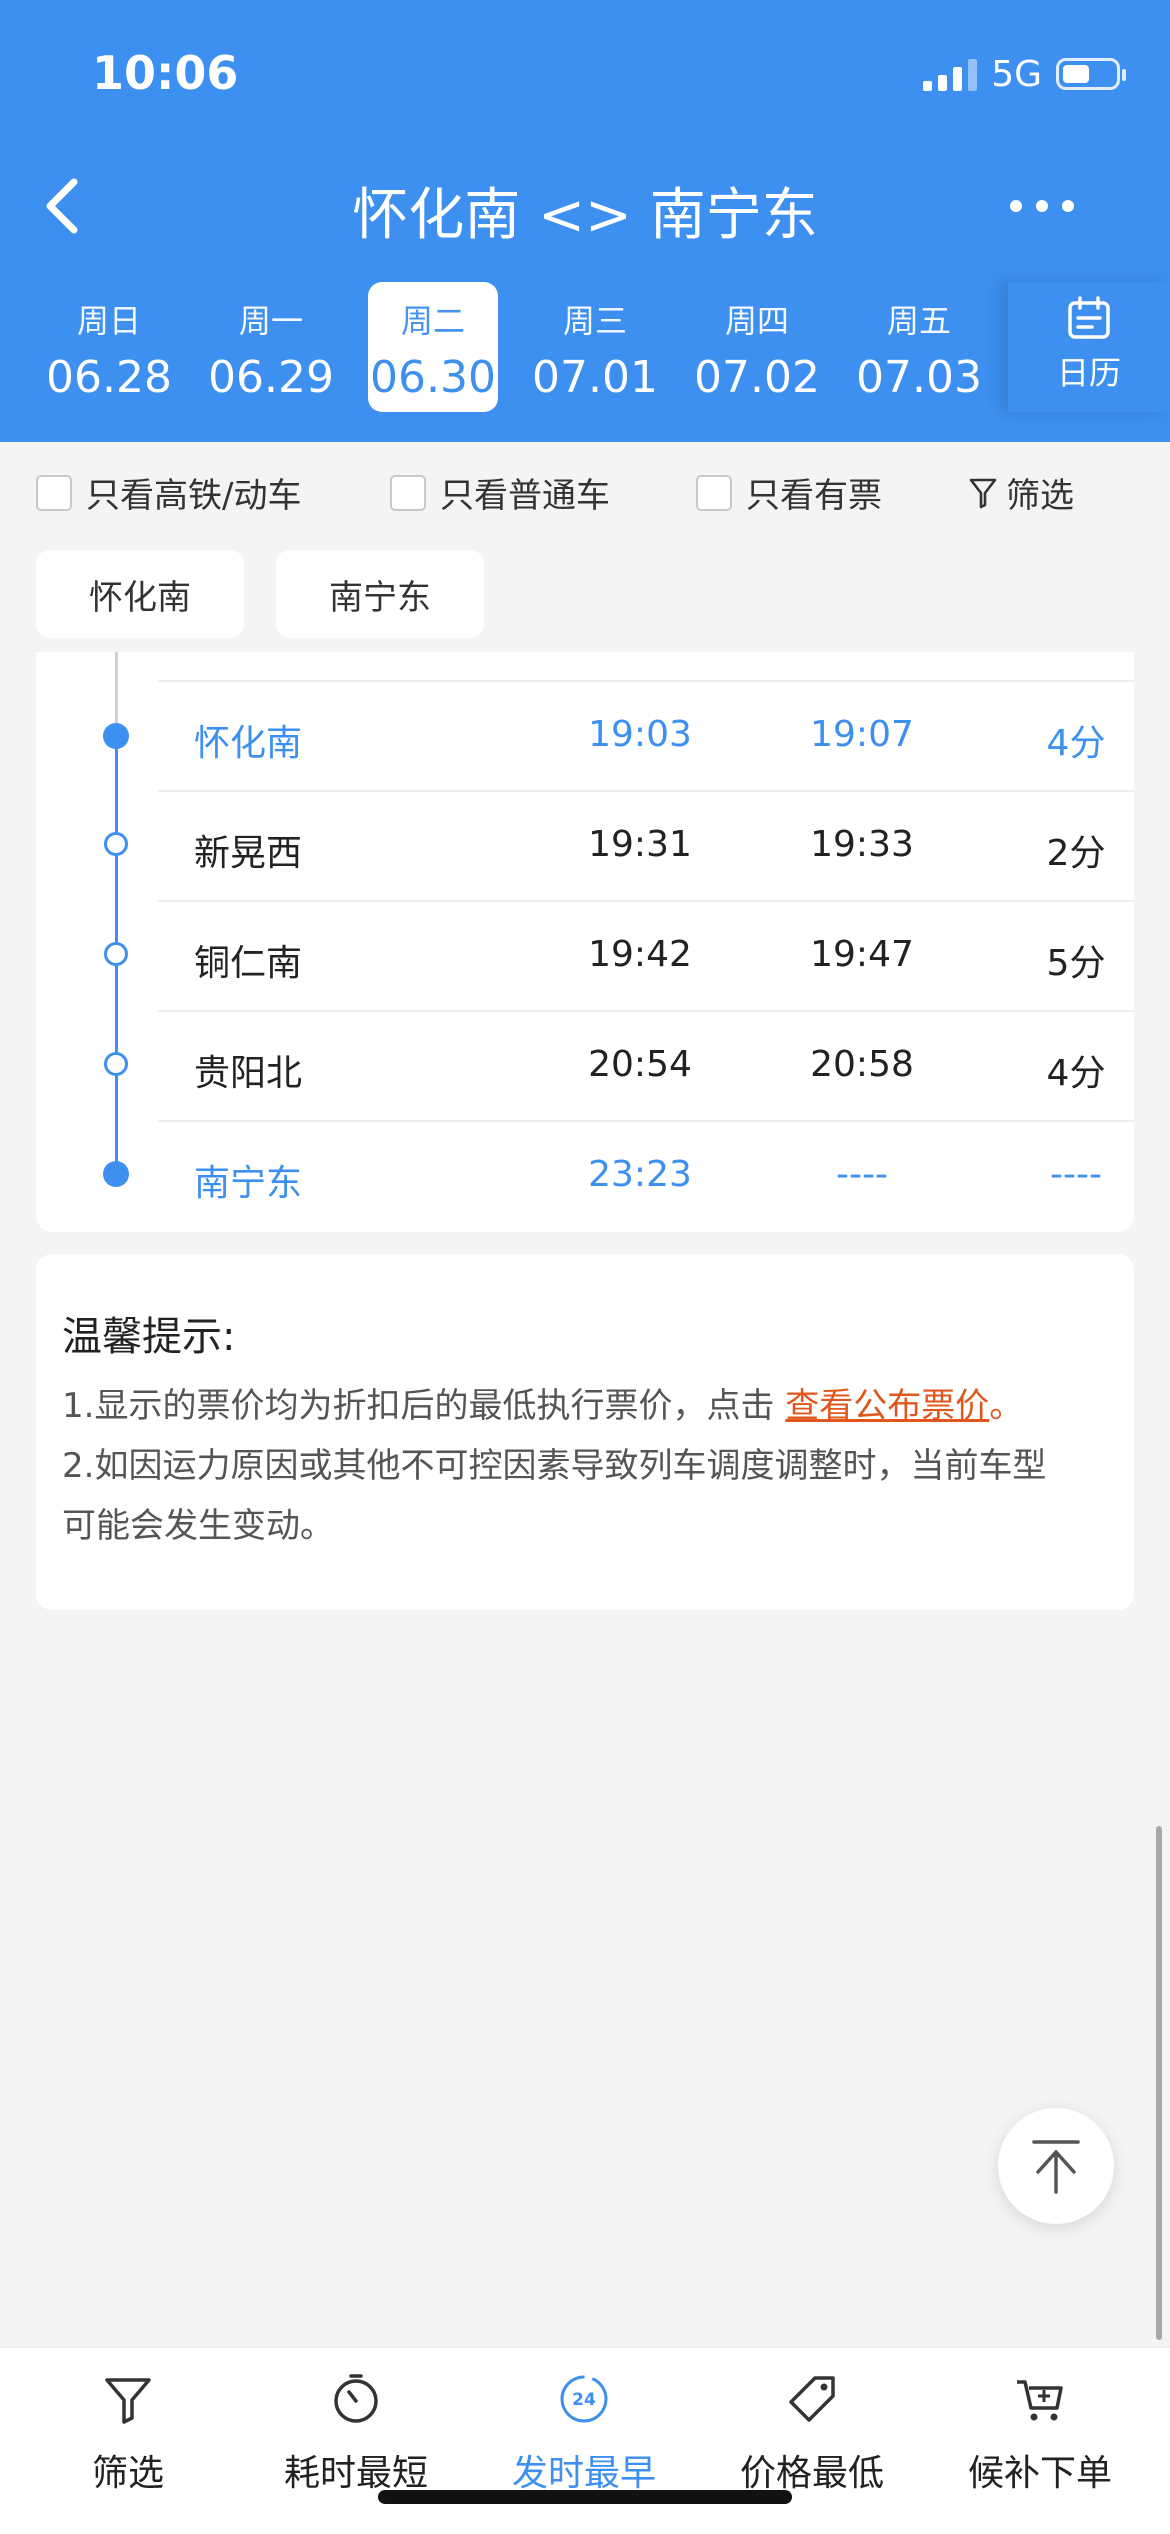 This screenshot has width=1170, height=2534. I want to click on tab-label: 发时最早, so click(583, 2473).